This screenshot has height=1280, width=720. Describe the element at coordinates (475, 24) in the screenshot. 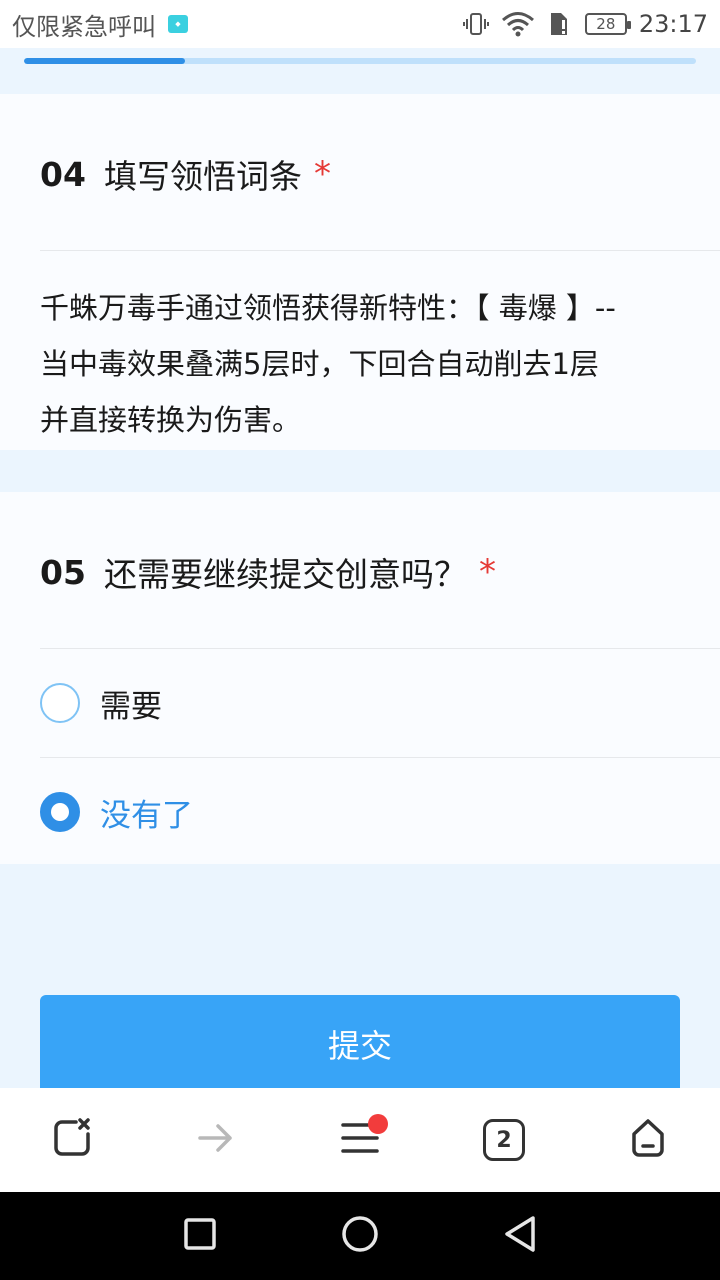

I see `vibrate-icon` at that location.